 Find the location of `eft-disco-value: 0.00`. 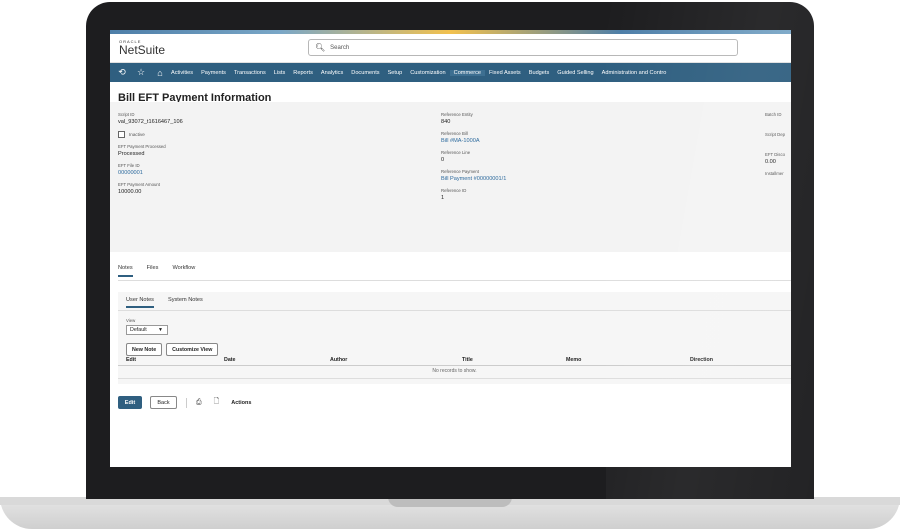

eft-disco-value: 0.00 is located at coordinates (770, 162).